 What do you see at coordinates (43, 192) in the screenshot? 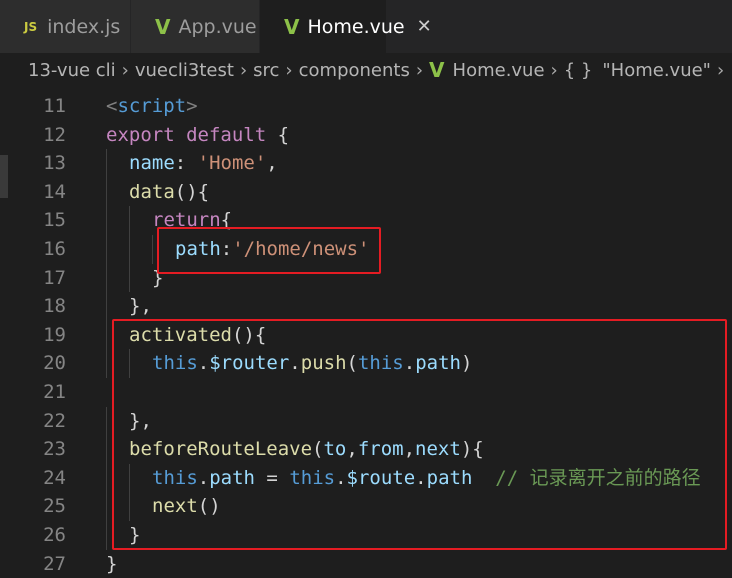
I see `line-number: 14` at bounding box center [43, 192].